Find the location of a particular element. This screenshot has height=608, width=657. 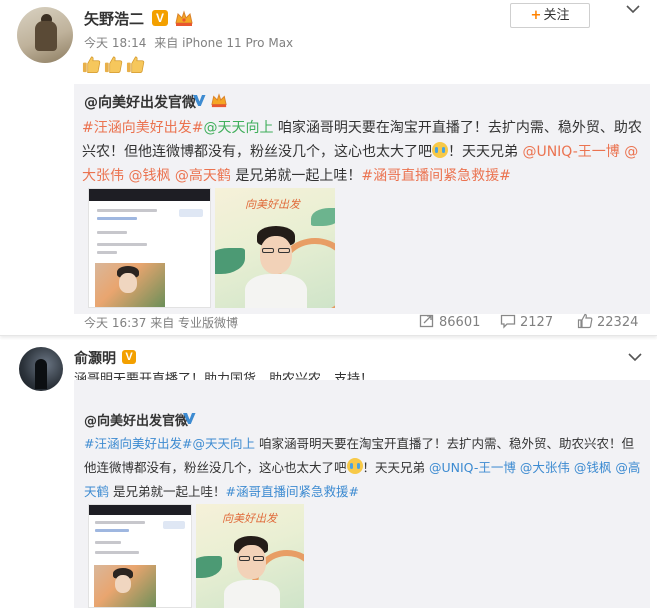

follow-label: 关注 is located at coordinates (556, 15).